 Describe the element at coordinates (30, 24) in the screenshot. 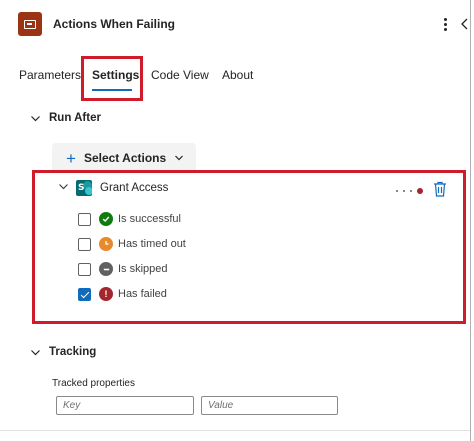

I see `action-scope-icon` at that location.